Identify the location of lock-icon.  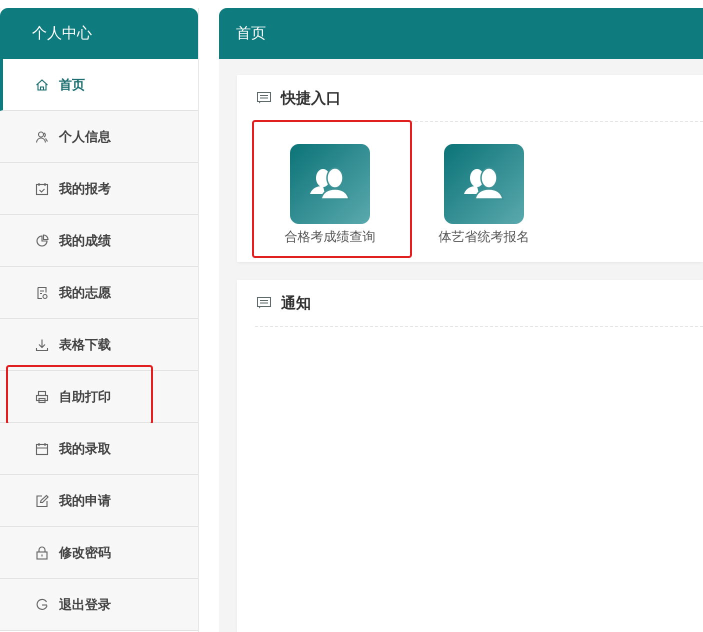
(42, 553).